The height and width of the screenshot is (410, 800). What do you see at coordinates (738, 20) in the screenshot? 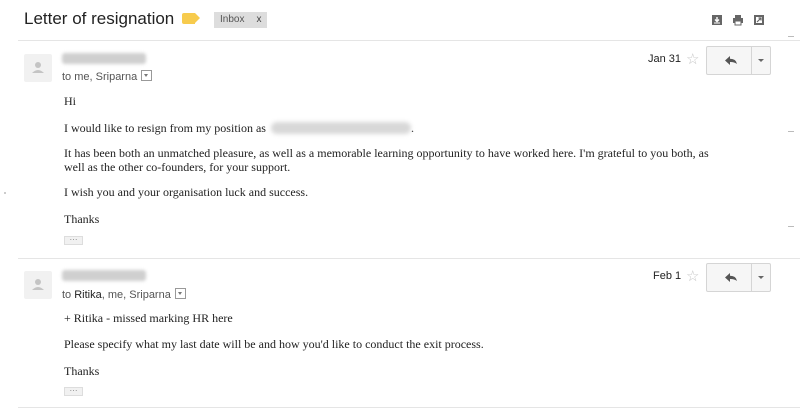
I see `print-icon` at bounding box center [738, 20].